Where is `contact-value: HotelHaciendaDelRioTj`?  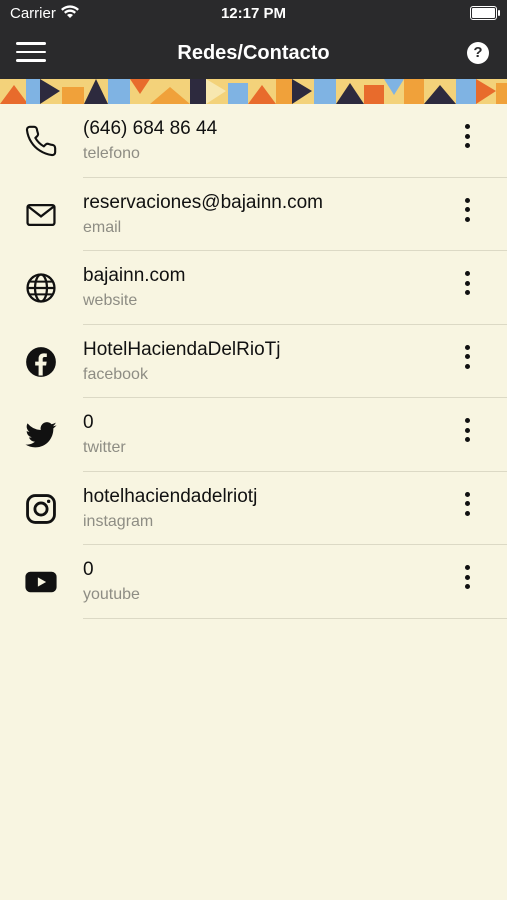
contact-value: HotelHaciendaDelRioTj is located at coordinates (182, 349).